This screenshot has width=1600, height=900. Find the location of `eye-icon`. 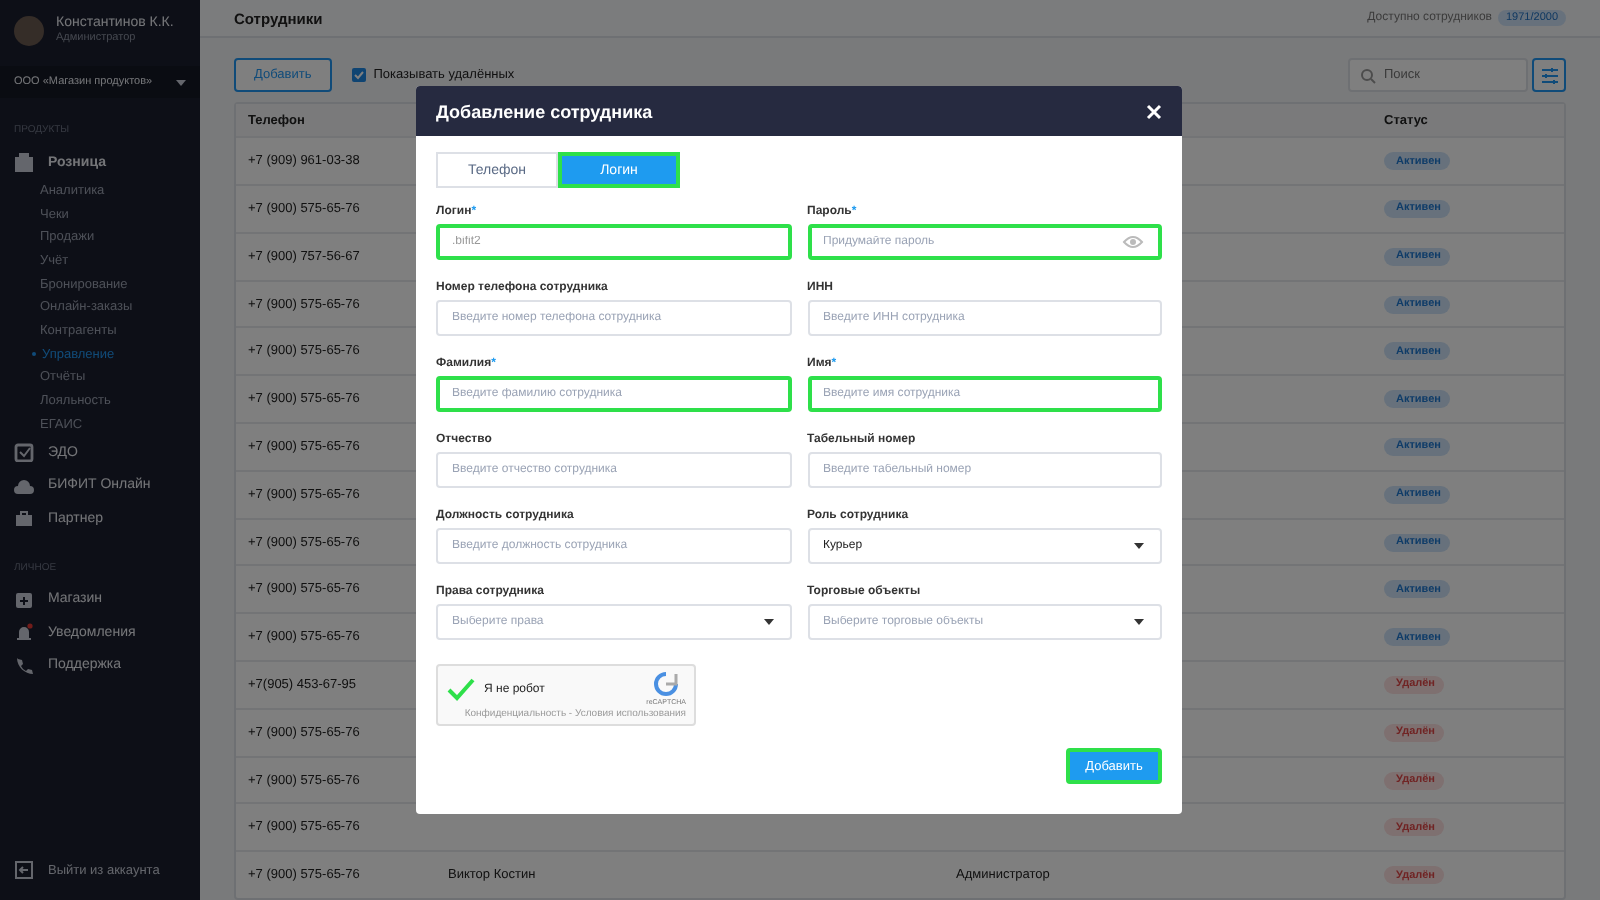

eye-icon is located at coordinates (1133, 242).